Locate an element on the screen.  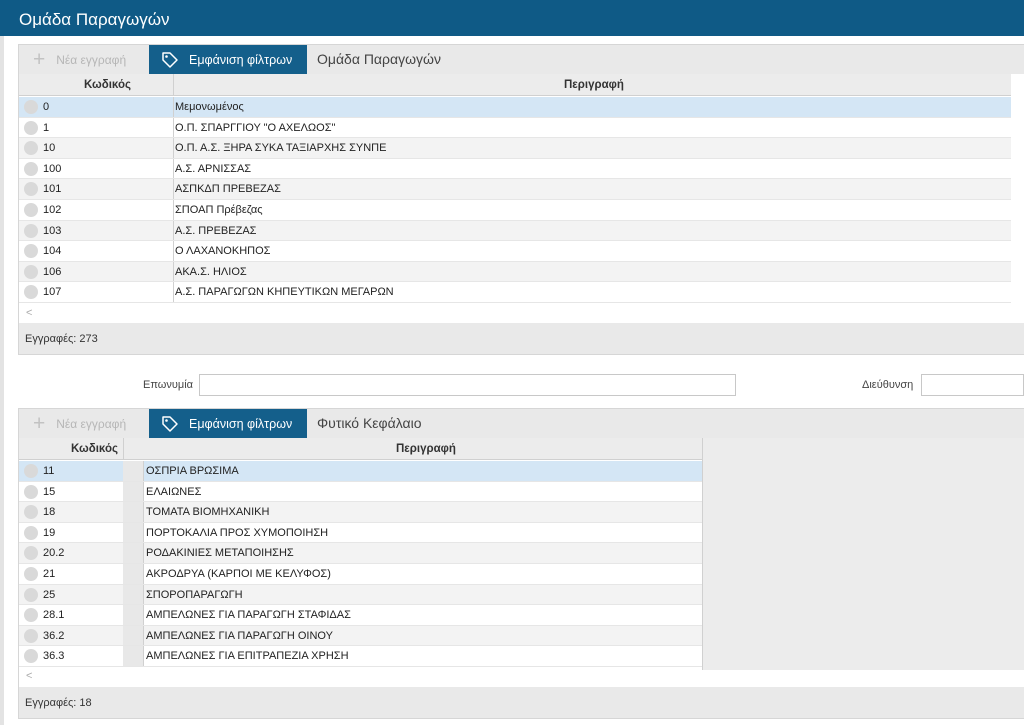
row-description: ΑΣΠΚΔΠ ΠΡΕΒΕΖΑΣ is located at coordinates (228, 189).